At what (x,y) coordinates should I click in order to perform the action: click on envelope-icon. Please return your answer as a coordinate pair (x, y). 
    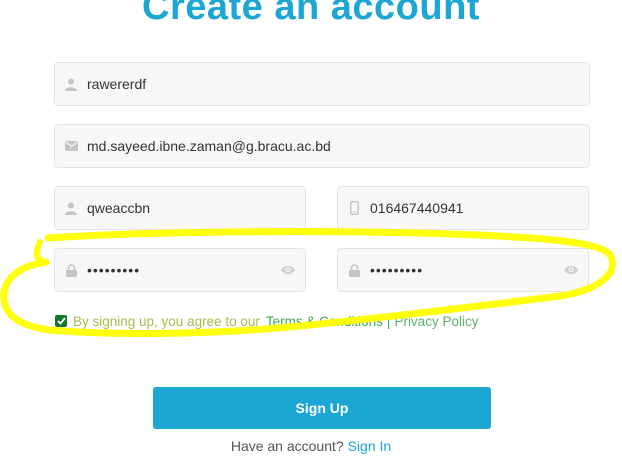
    Looking at the image, I should click on (71, 146).